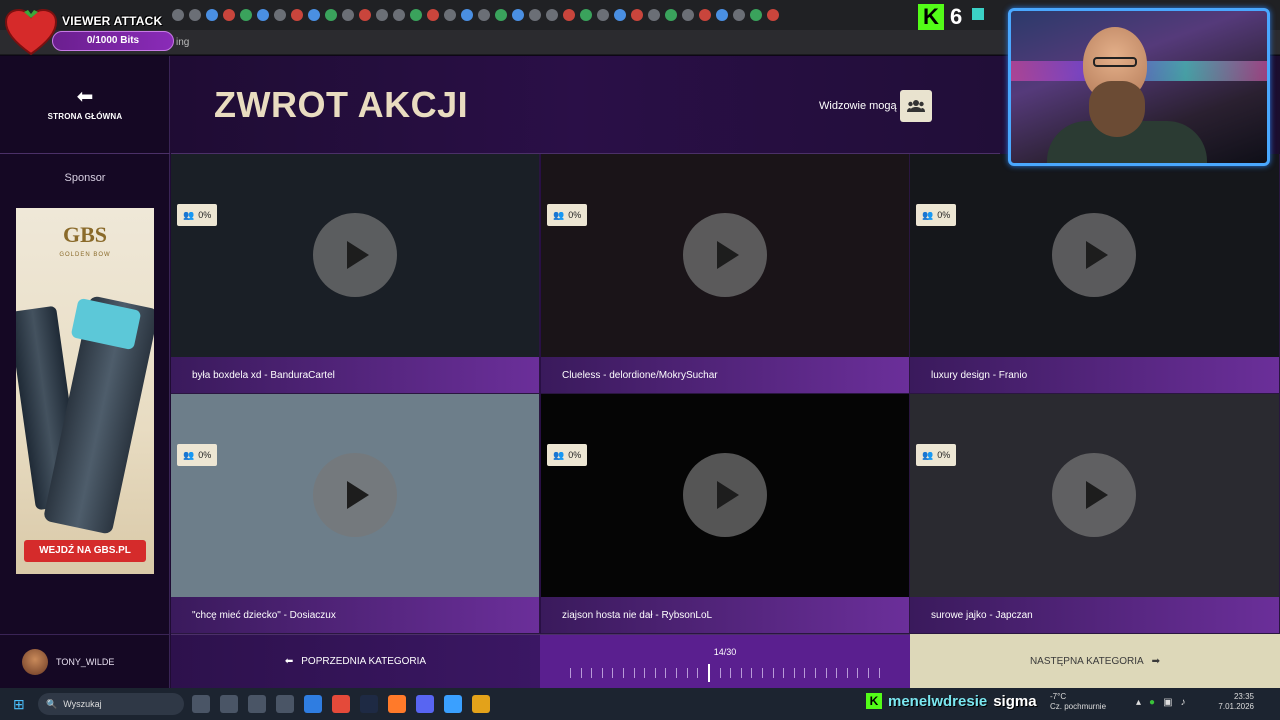  Describe the element at coordinates (725, 673) in the screenshot. I see `page-ticks` at that location.